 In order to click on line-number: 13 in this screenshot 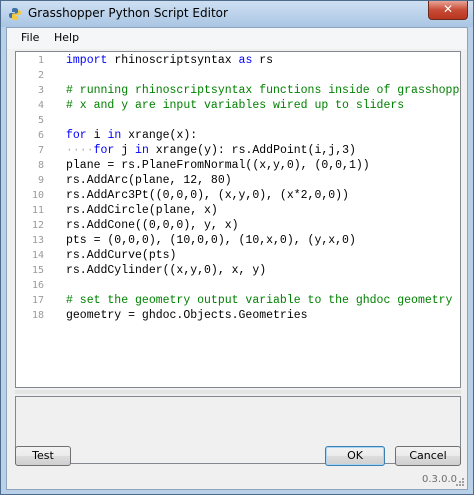, I will do `click(37, 240)`.